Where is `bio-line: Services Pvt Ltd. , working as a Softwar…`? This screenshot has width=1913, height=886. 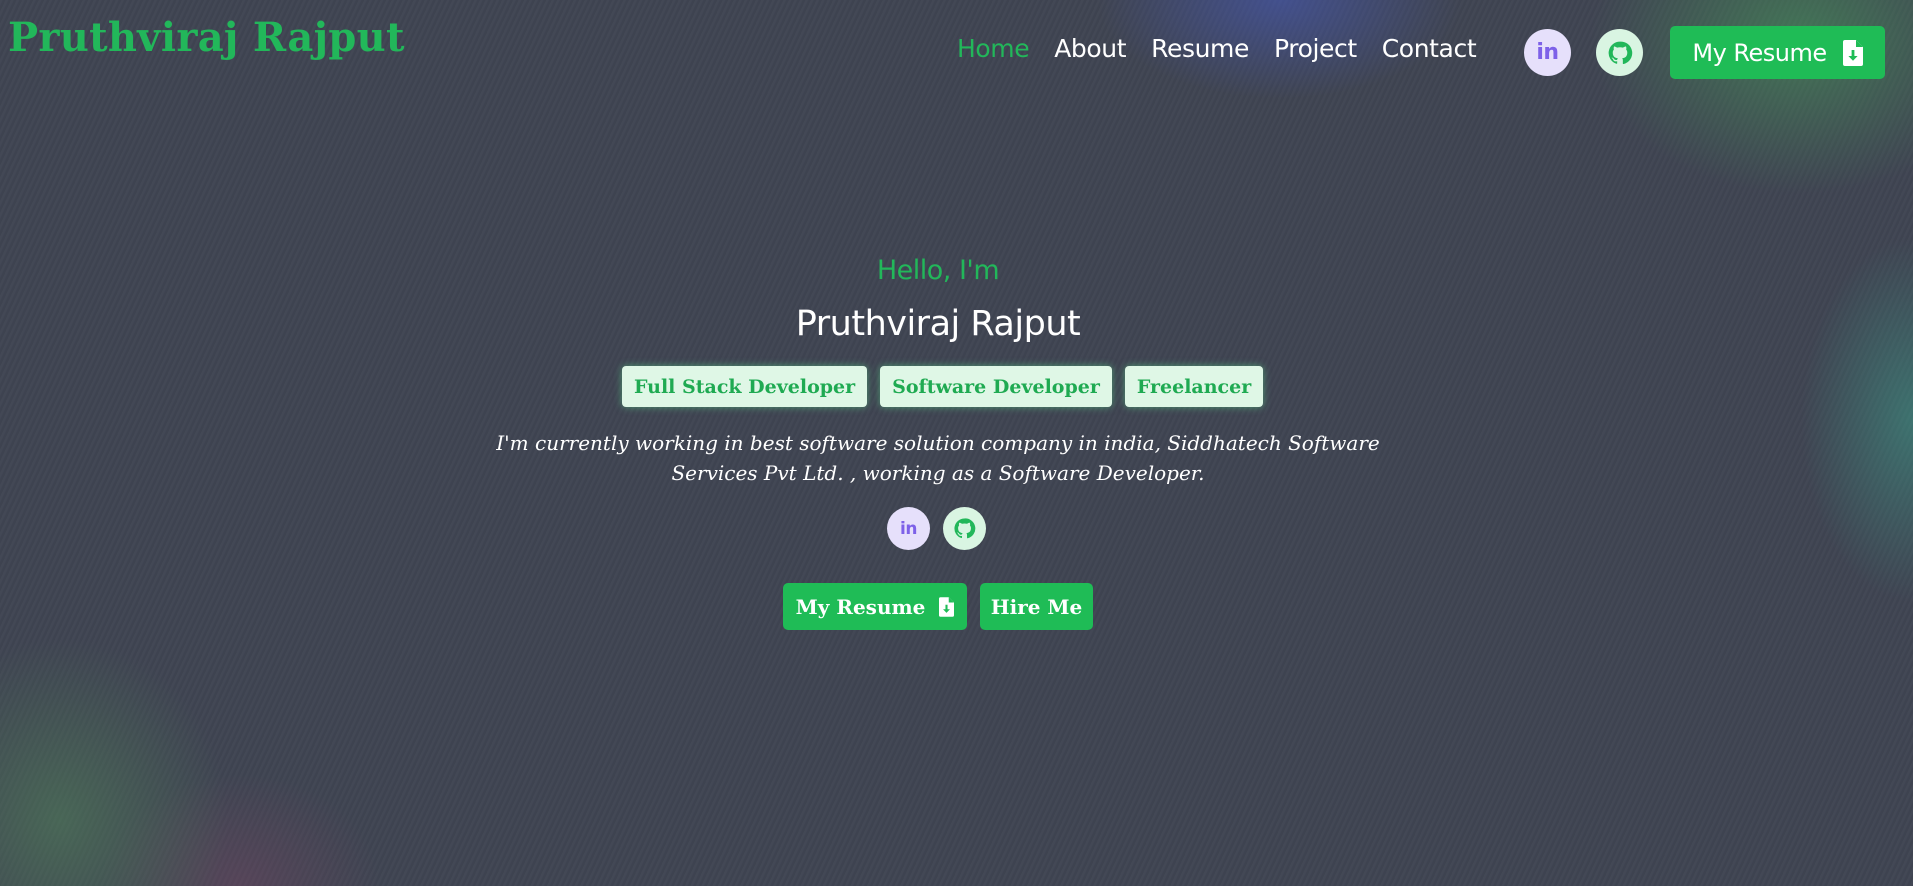
bio-line: Services Pvt Ltd. , working as a Softwar… is located at coordinates (938, 473).